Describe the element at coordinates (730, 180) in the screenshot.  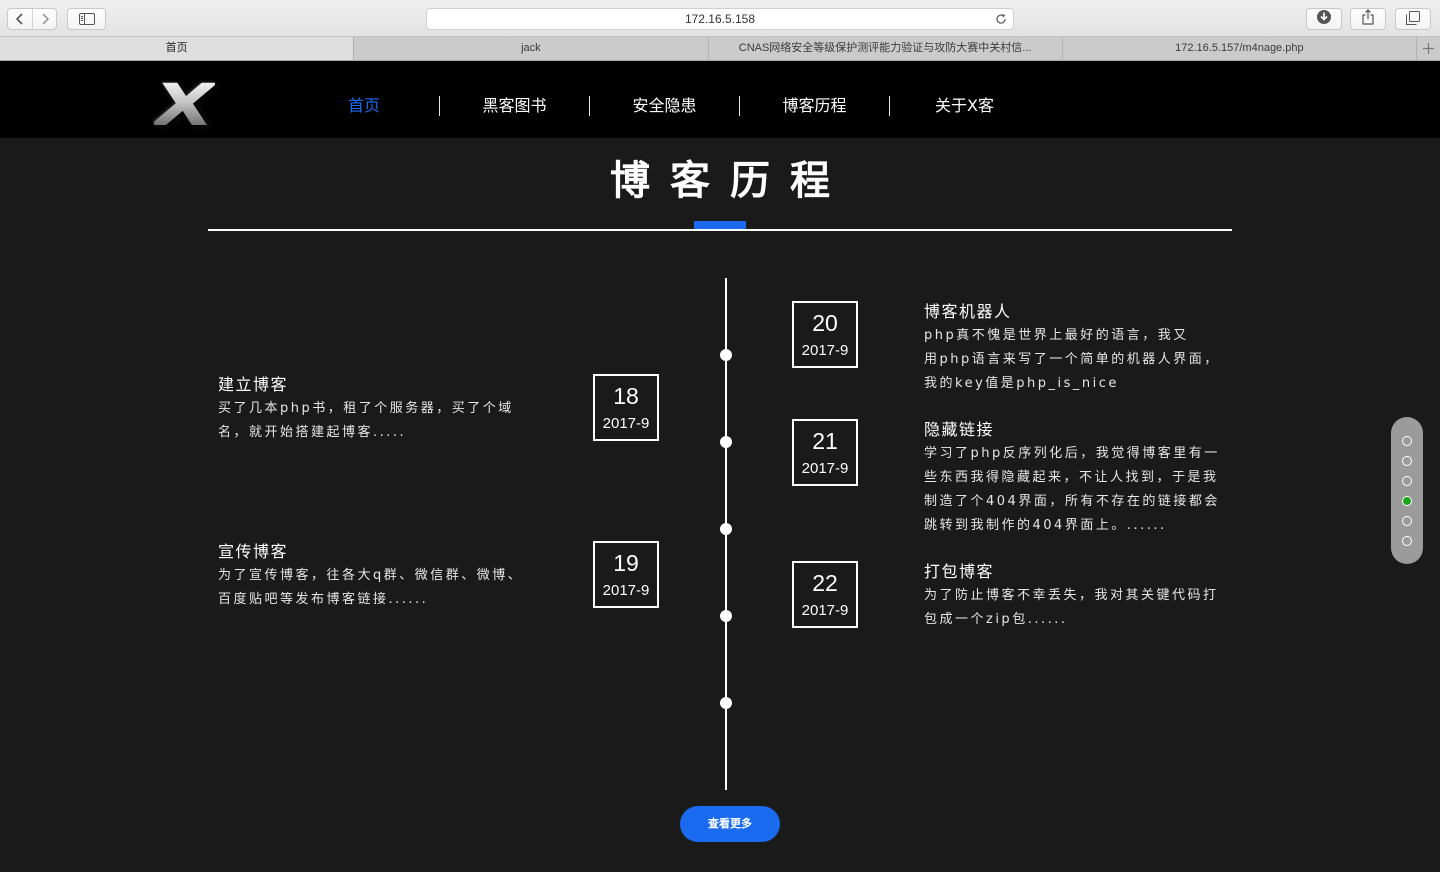
I see `section-title: 博客历程` at that location.